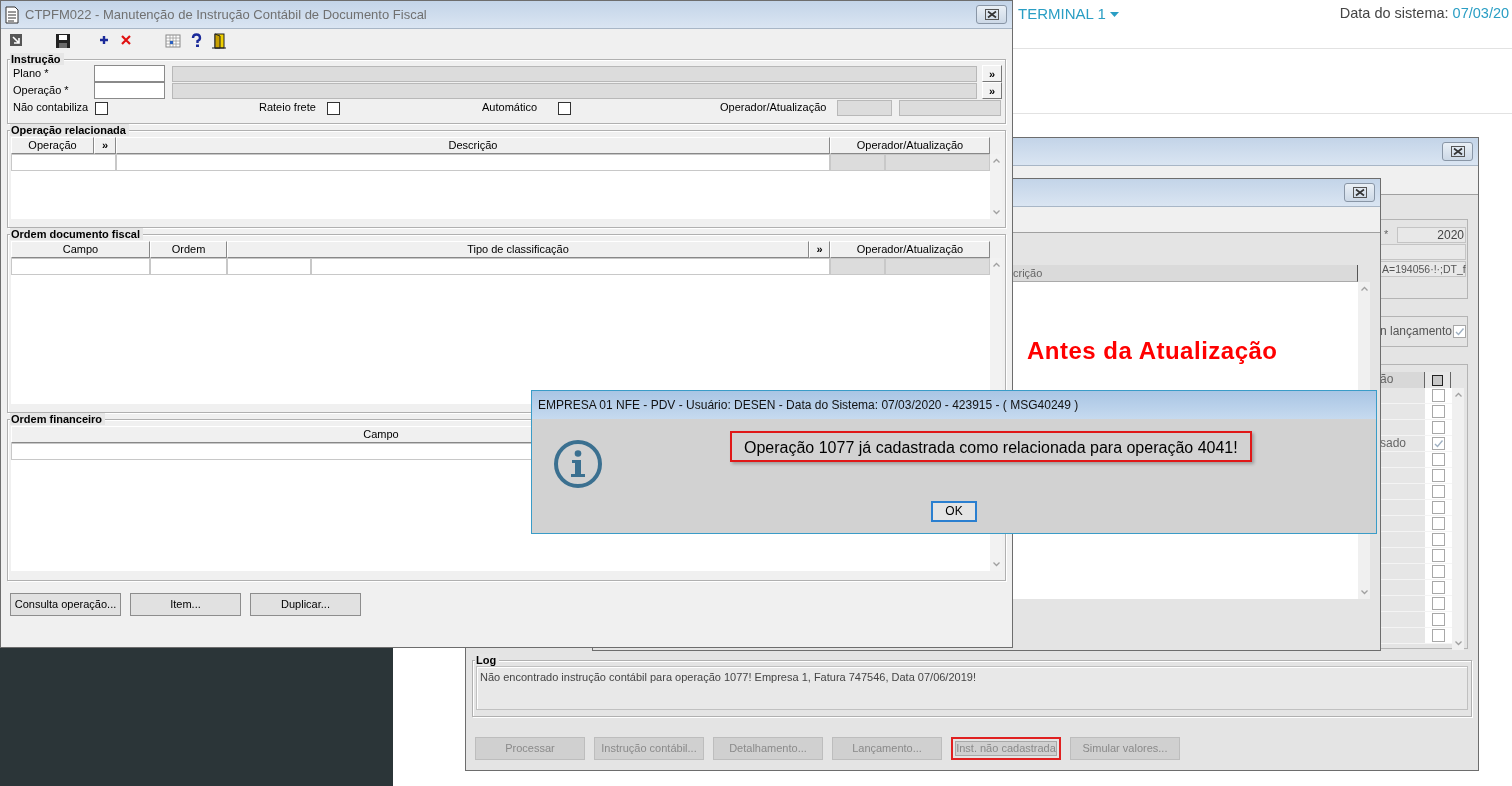  I want to click on date-label: Data do sistema:, so click(1394, 14).